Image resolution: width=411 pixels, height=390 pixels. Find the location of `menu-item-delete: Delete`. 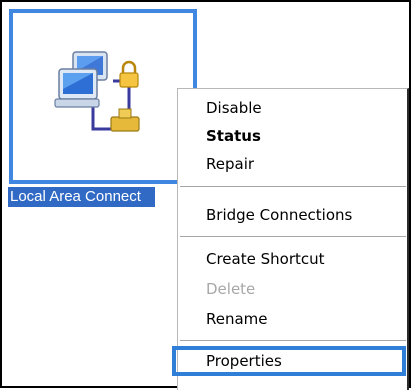

menu-item-delete: Delete is located at coordinates (231, 289).